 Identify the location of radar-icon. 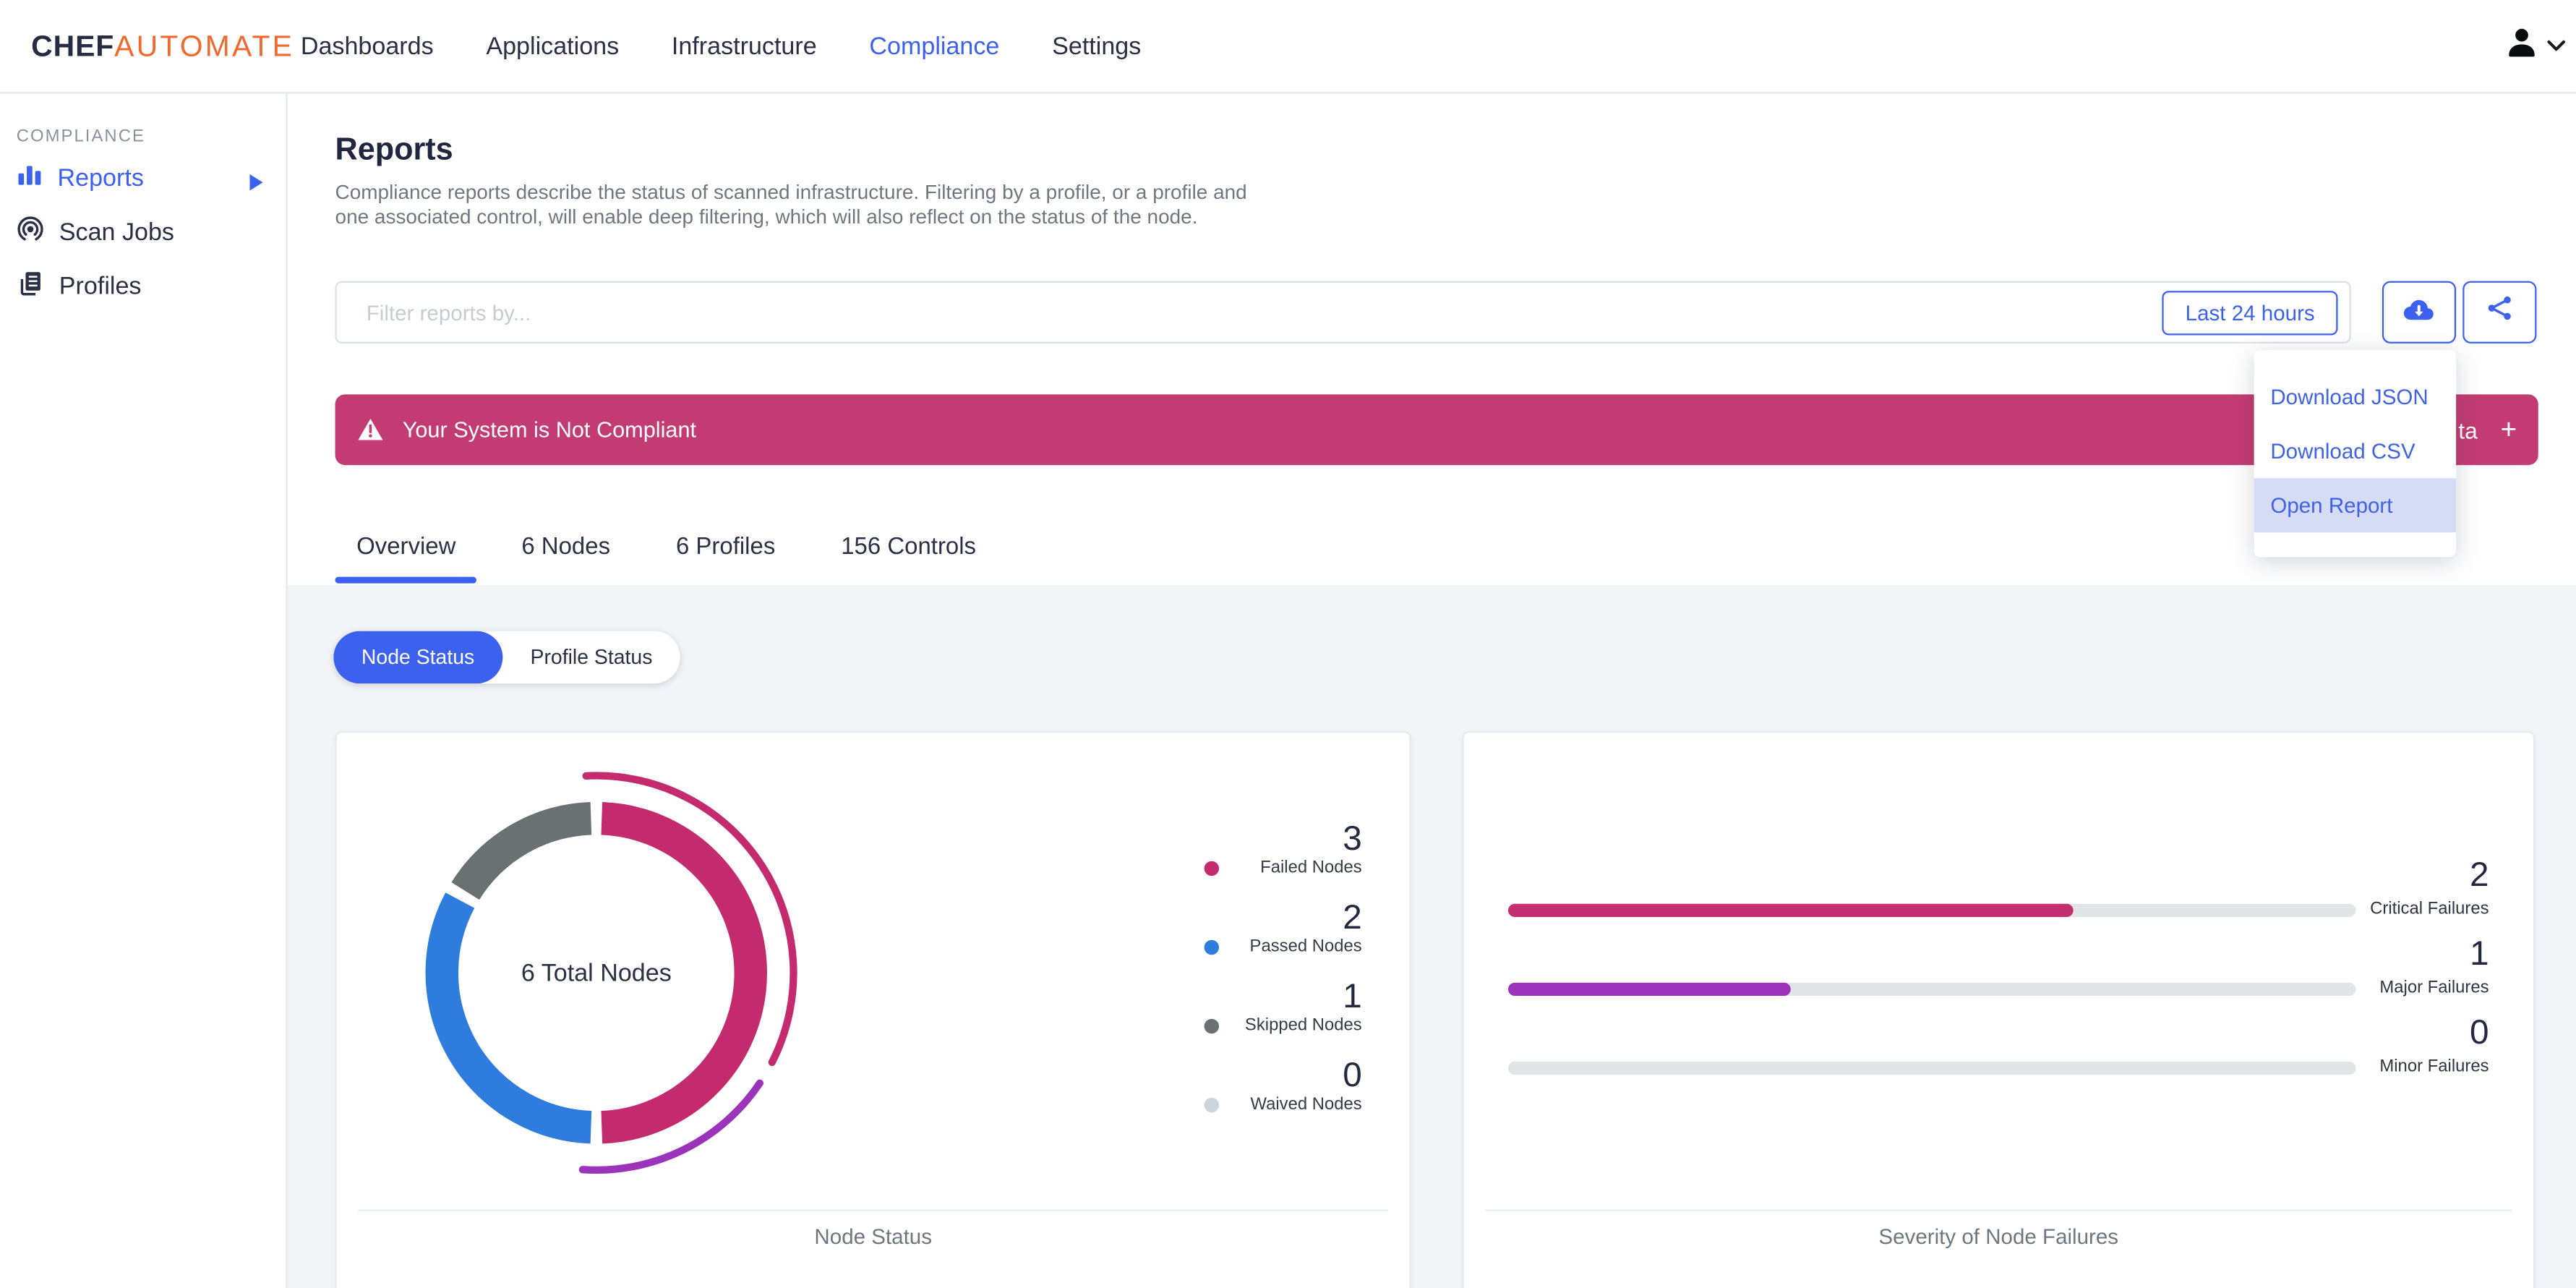
(31, 232).